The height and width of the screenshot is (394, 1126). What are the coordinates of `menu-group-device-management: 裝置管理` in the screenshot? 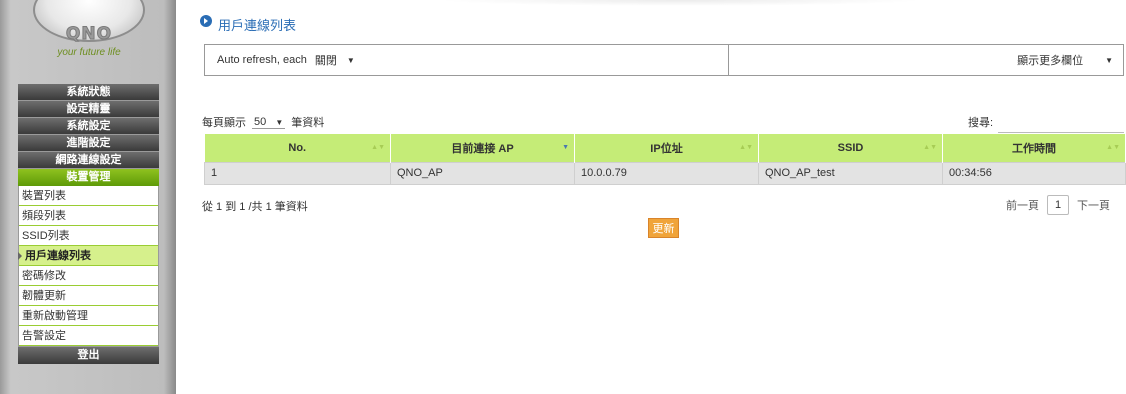 It's located at (88, 177).